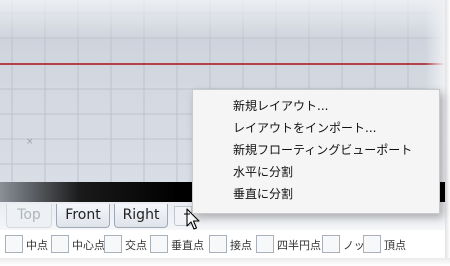 The width and height of the screenshot is (450, 266). I want to click on osnap-toolbar: 中点 中心点 交点 垂直点 接点 四半円点 ノット 頂点, so click(222, 244).